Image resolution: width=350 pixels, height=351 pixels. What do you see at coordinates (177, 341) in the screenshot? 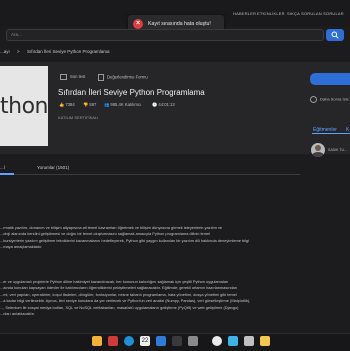
I see `terminal-icon` at bounding box center [177, 341].